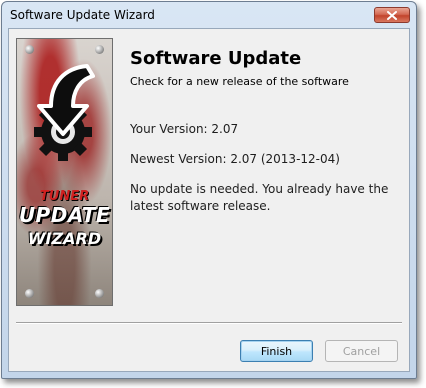  What do you see at coordinates (64, 112) in the screenshot?
I see `download-arrow-gear-icon` at bounding box center [64, 112].